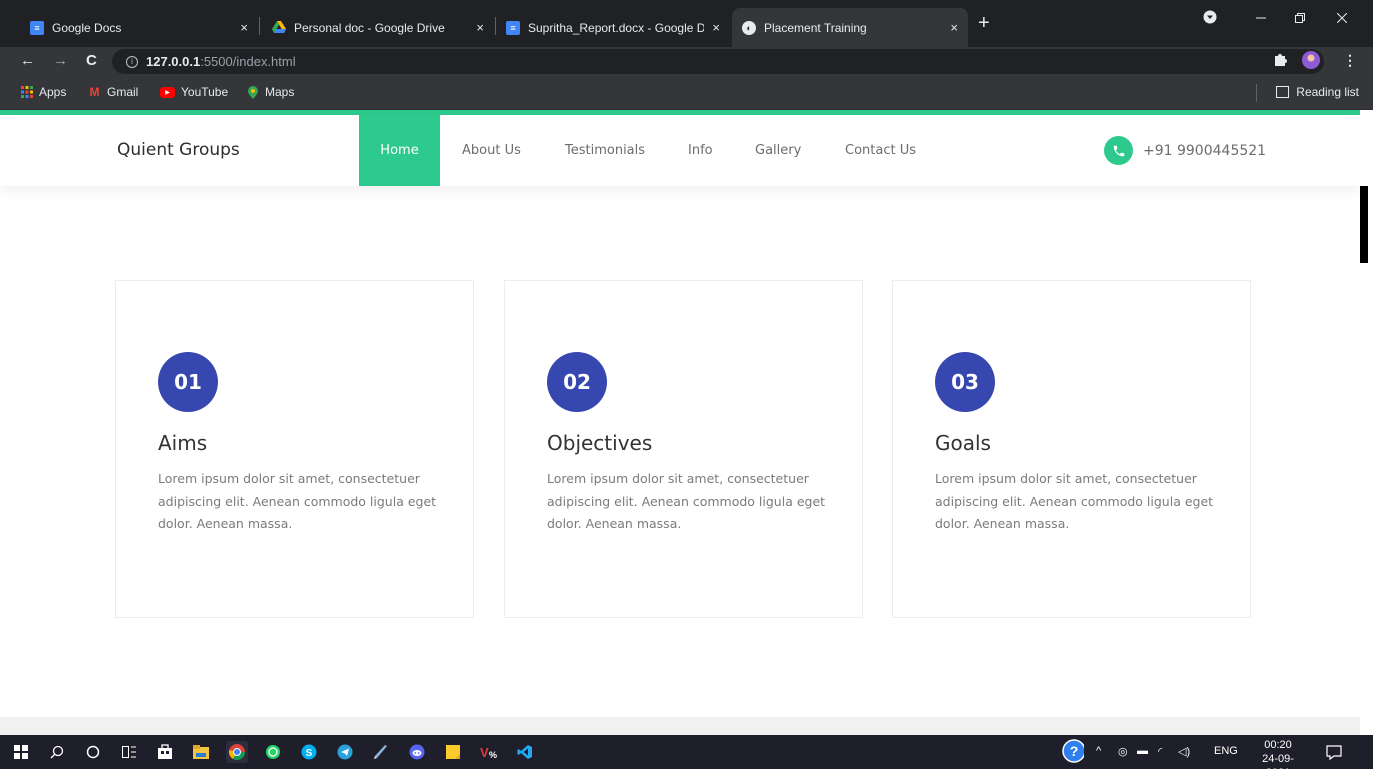 The width and height of the screenshot is (1373, 780). I want to click on card-number-badge: 03, so click(965, 382).